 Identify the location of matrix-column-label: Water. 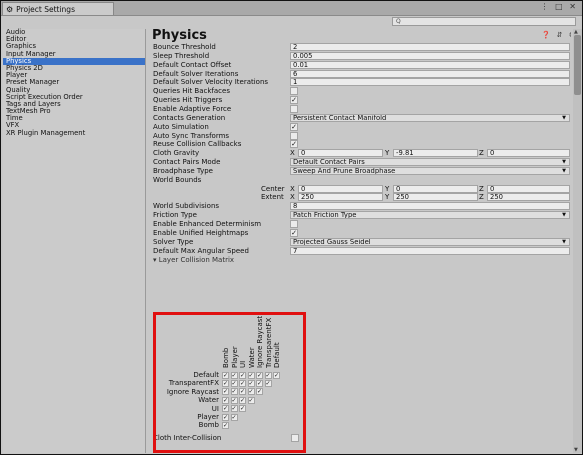
(251, 357).